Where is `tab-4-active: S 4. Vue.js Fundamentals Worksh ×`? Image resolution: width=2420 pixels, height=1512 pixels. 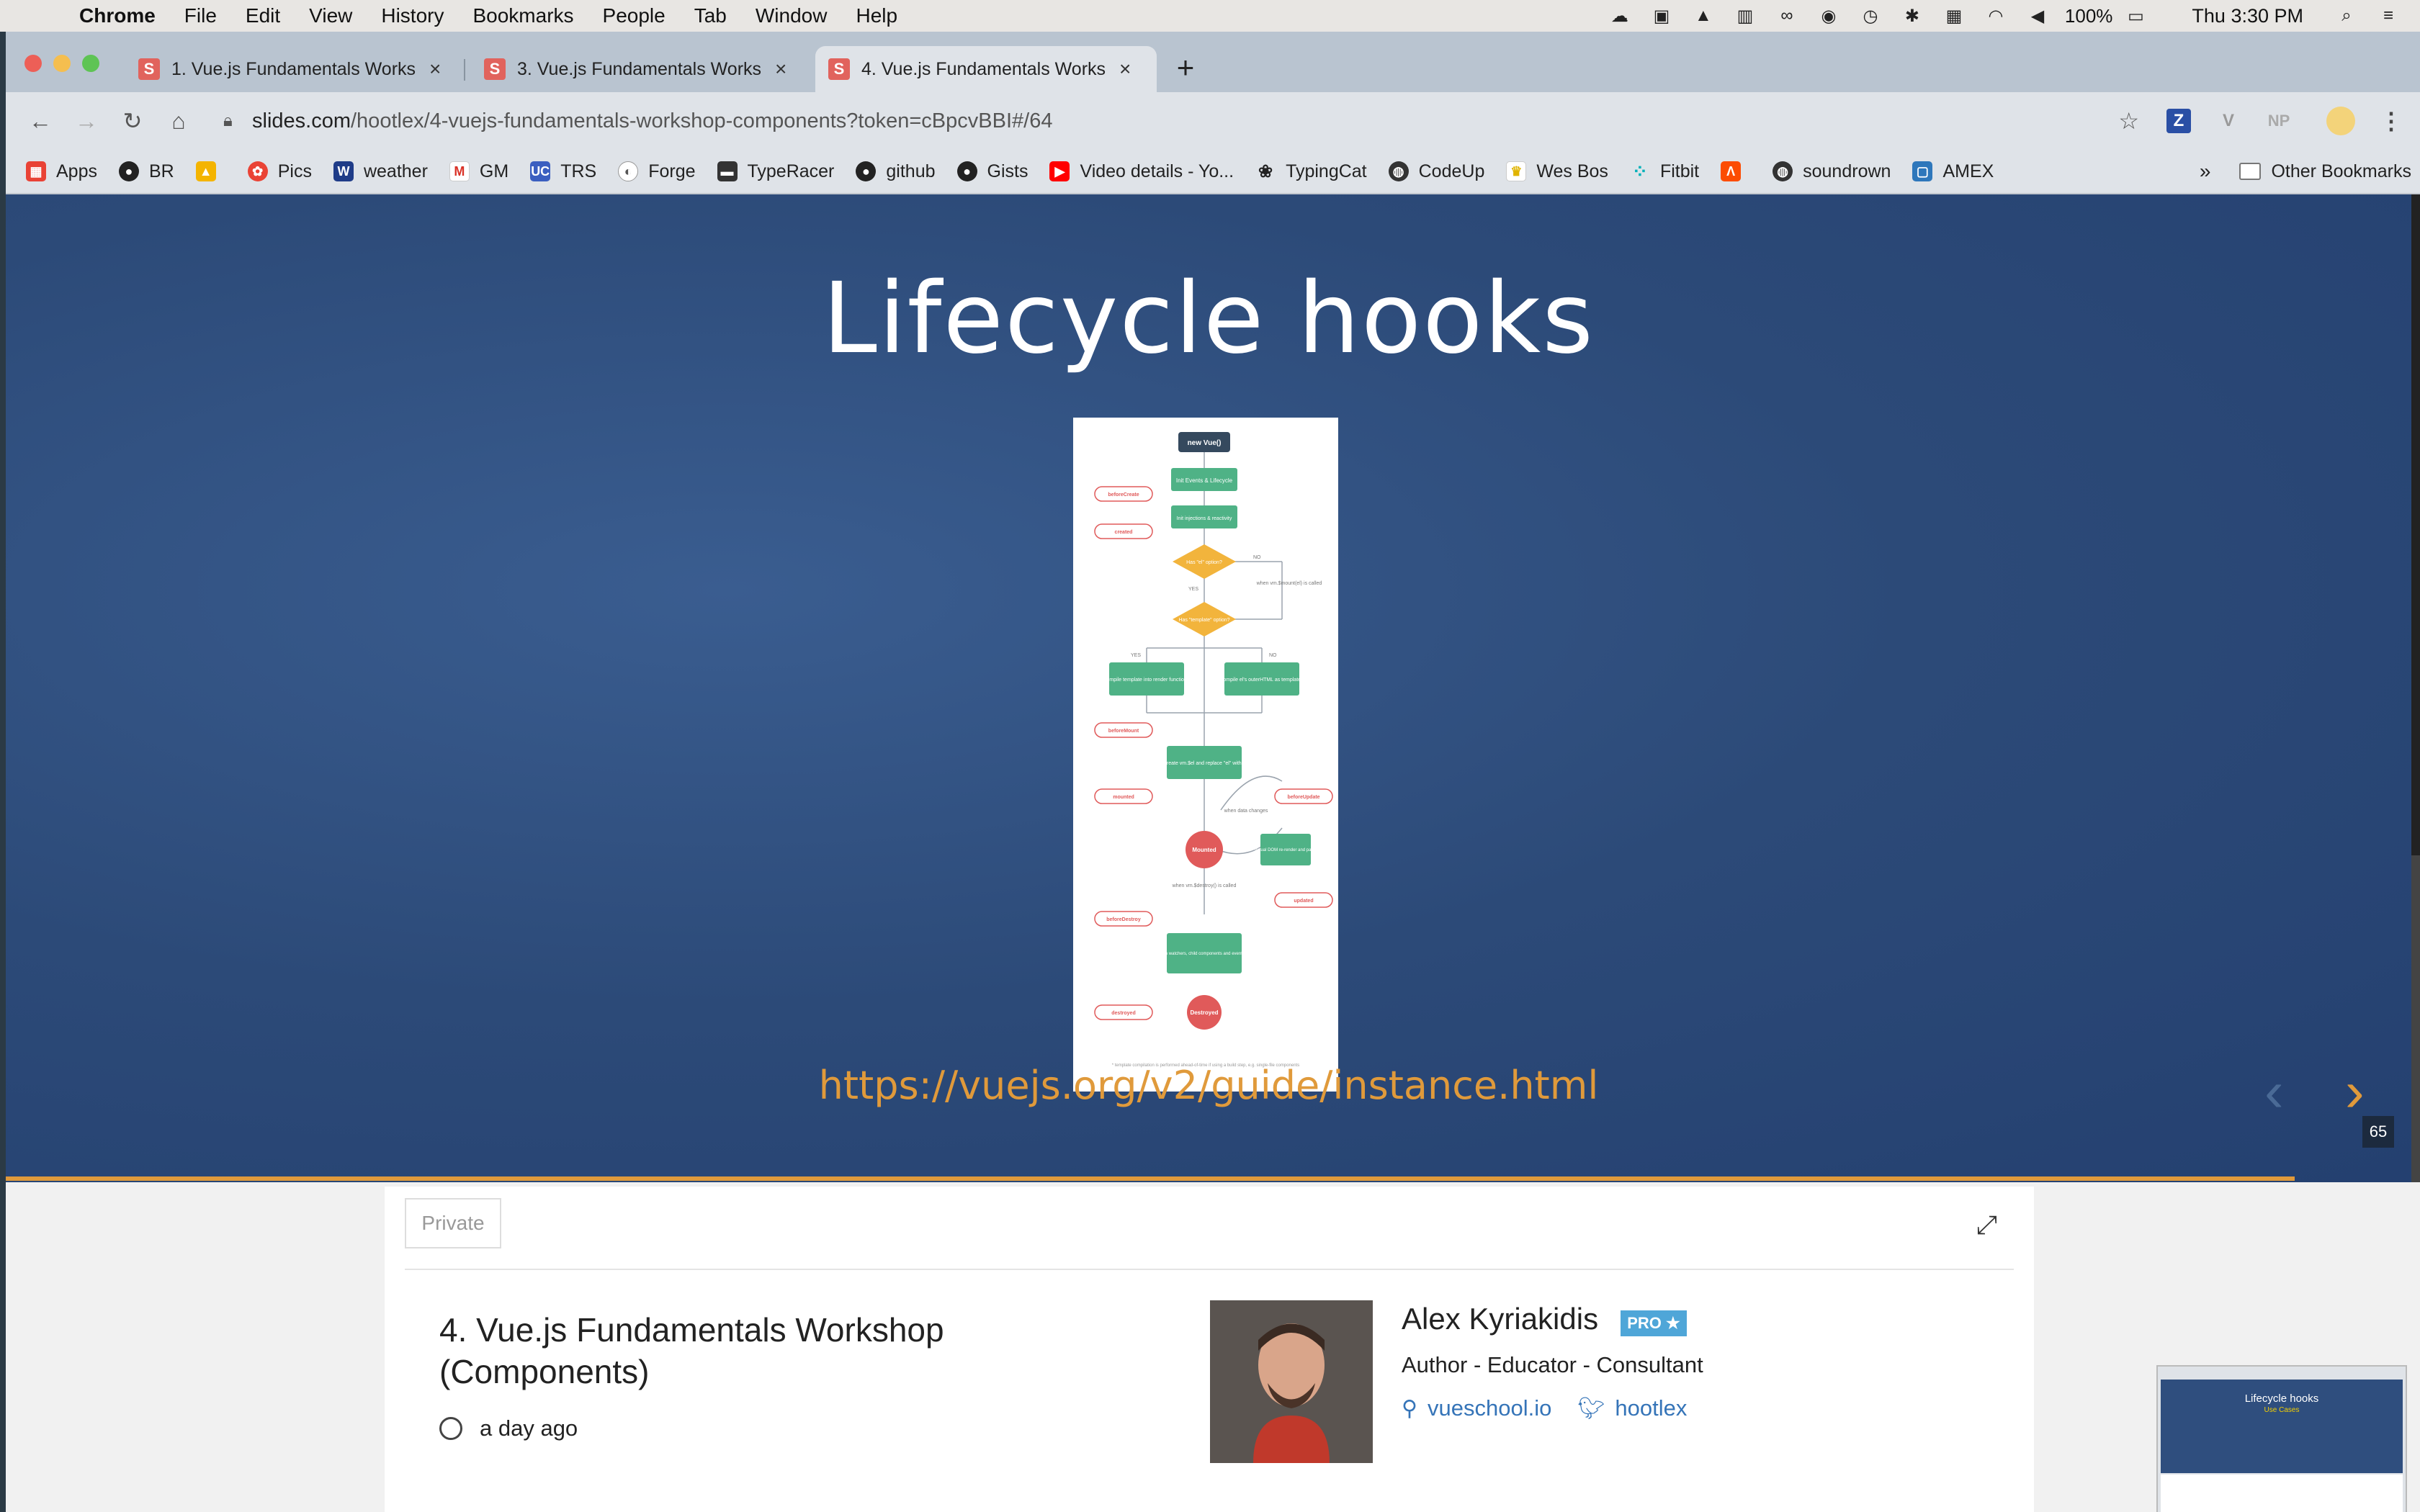
tab-4-active: S 4. Vue.js Fundamentals Worksh × is located at coordinates (986, 69).